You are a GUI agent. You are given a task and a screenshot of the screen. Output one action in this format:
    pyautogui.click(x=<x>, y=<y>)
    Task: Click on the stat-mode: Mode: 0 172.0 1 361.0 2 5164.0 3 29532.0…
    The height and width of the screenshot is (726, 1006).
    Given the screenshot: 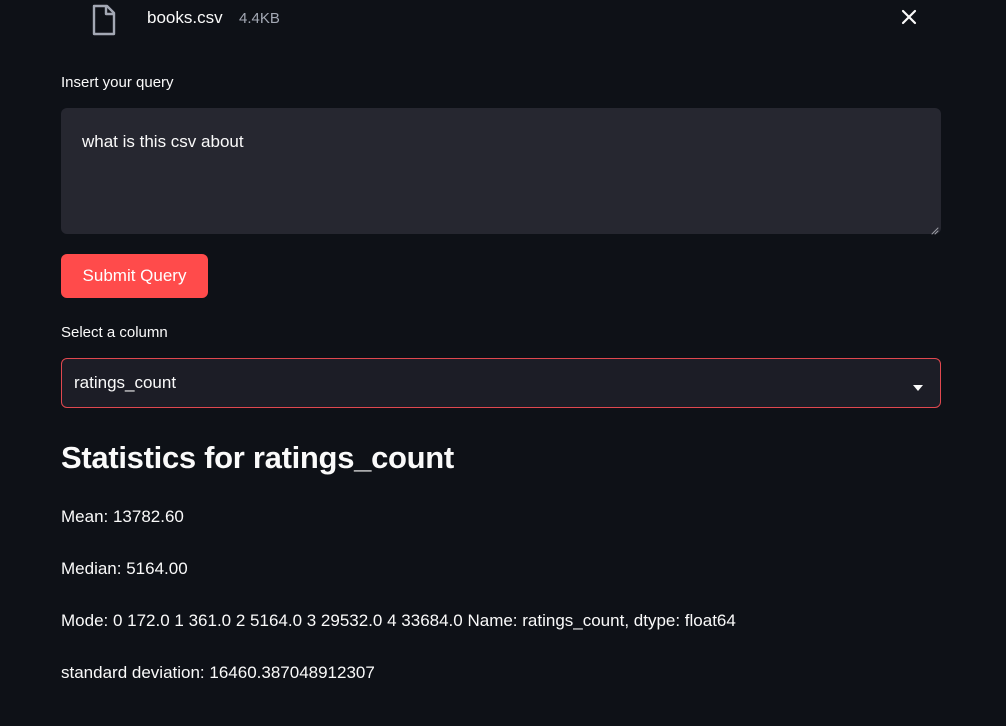 What is the action you would take?
    pyautogui.click(x=398, y=620)
    